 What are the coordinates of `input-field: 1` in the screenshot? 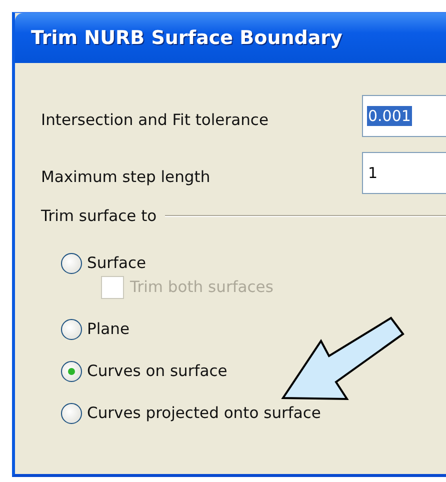 It's located at (404, 173).